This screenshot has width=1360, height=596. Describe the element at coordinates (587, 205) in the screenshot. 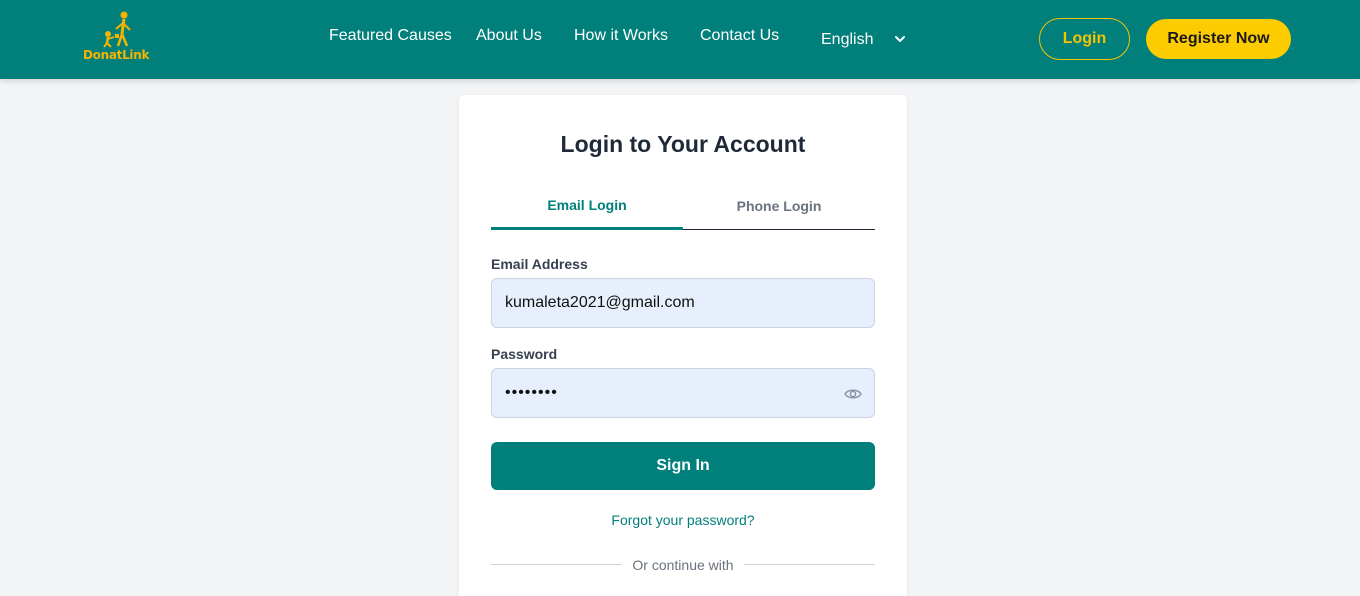

I see `tab-email-login: Email Login` at that location.